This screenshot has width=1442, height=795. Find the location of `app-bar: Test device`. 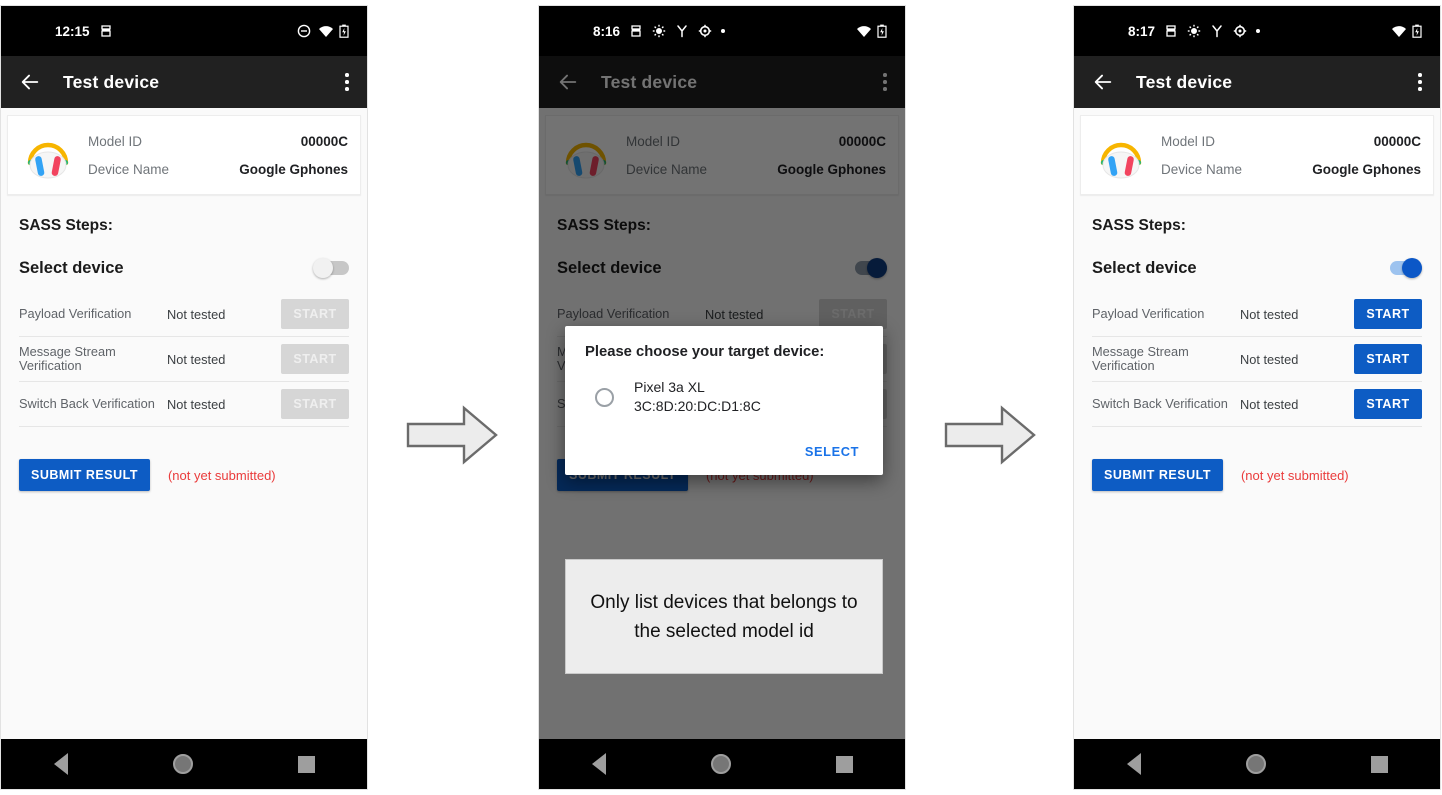

app-bar: Test device is located at coordinates (184, 82).